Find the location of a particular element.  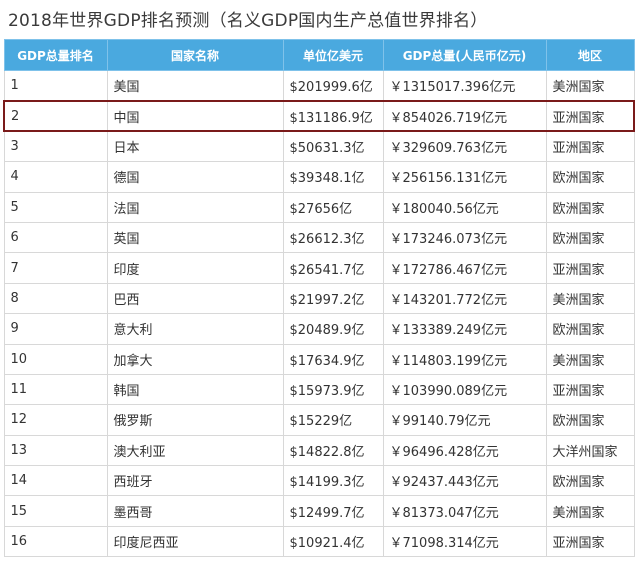

header-region: 地区 is located at coordinates (590, 55).